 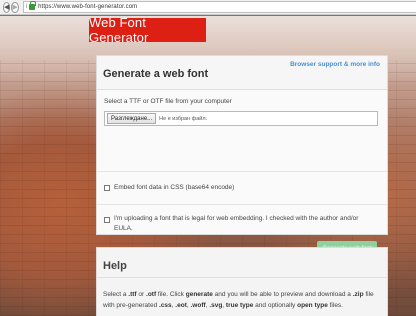 What do you see at coordinates (87, 7) in the screenshot?
I see `url-text: https://www.web-font-generator.com` at bounding box center [87, 7].